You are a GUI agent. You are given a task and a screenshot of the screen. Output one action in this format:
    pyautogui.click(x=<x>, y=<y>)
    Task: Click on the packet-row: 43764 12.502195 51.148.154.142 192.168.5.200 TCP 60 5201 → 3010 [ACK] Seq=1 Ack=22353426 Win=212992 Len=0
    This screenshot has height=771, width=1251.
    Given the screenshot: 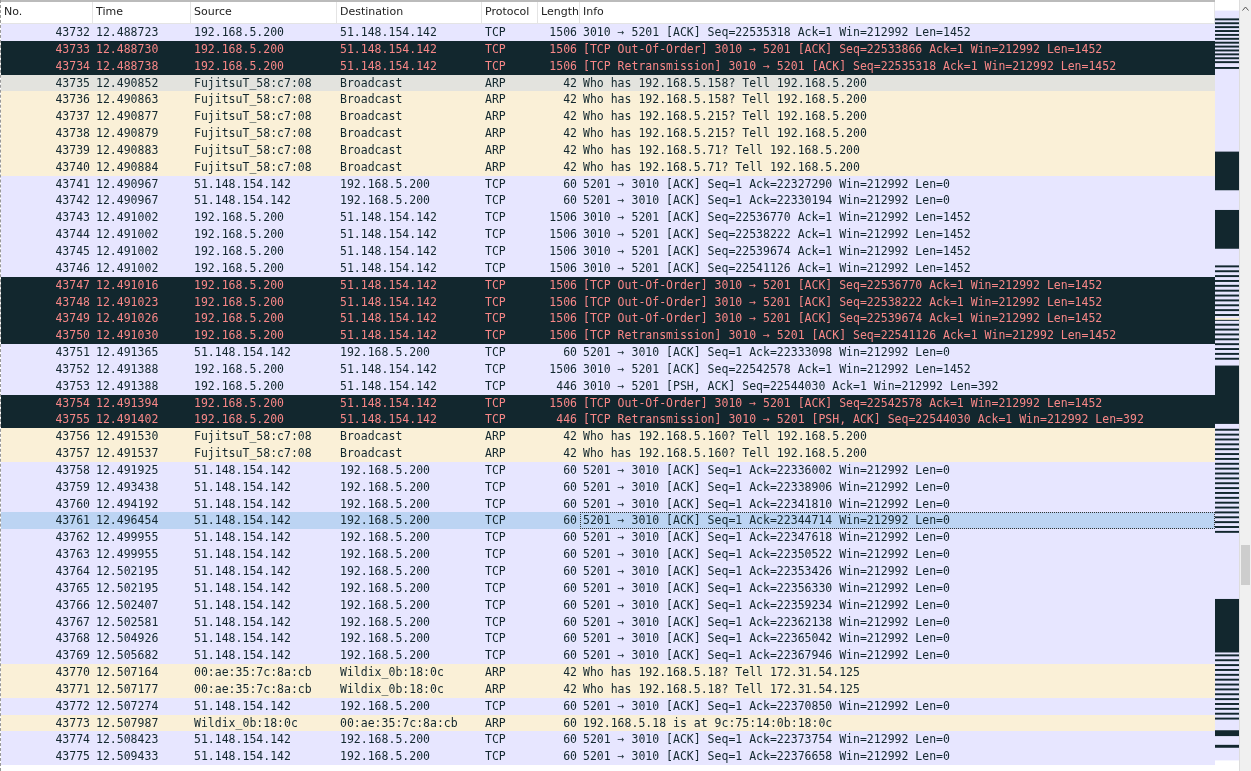 What is the action you would take?
    pyautogui.click(x=608, y=571)
    